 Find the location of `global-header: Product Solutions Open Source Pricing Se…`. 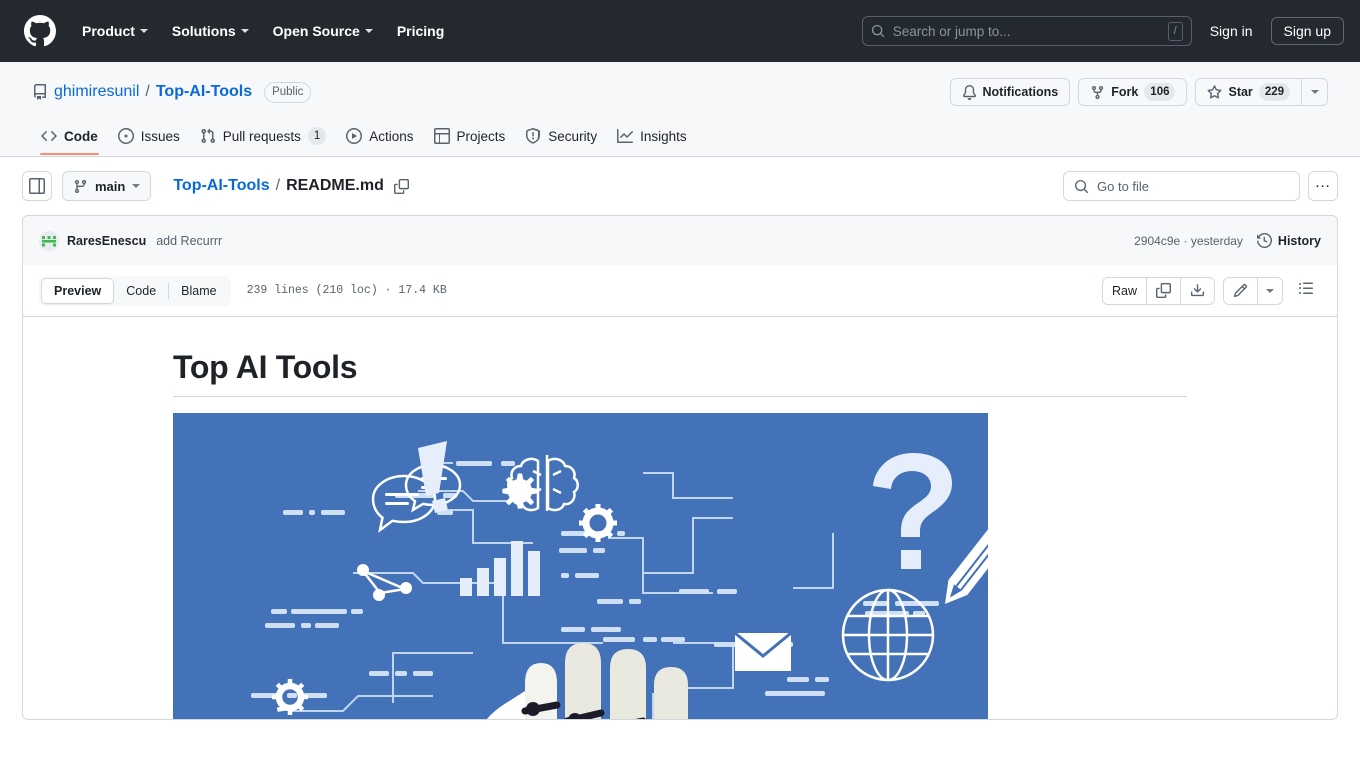

global-header: Product Solutions Open Source Pricing Se… is located at coordinates (680, 31).